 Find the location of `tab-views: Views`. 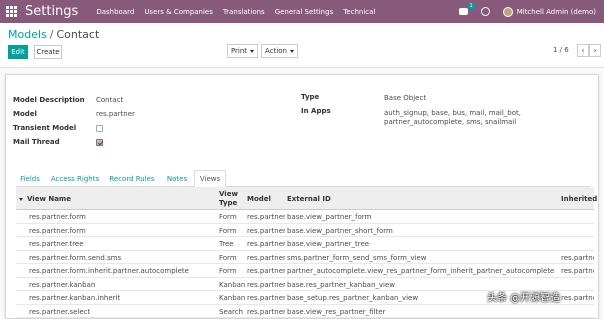

tab-views: Views is located at coordinates (210, 179).